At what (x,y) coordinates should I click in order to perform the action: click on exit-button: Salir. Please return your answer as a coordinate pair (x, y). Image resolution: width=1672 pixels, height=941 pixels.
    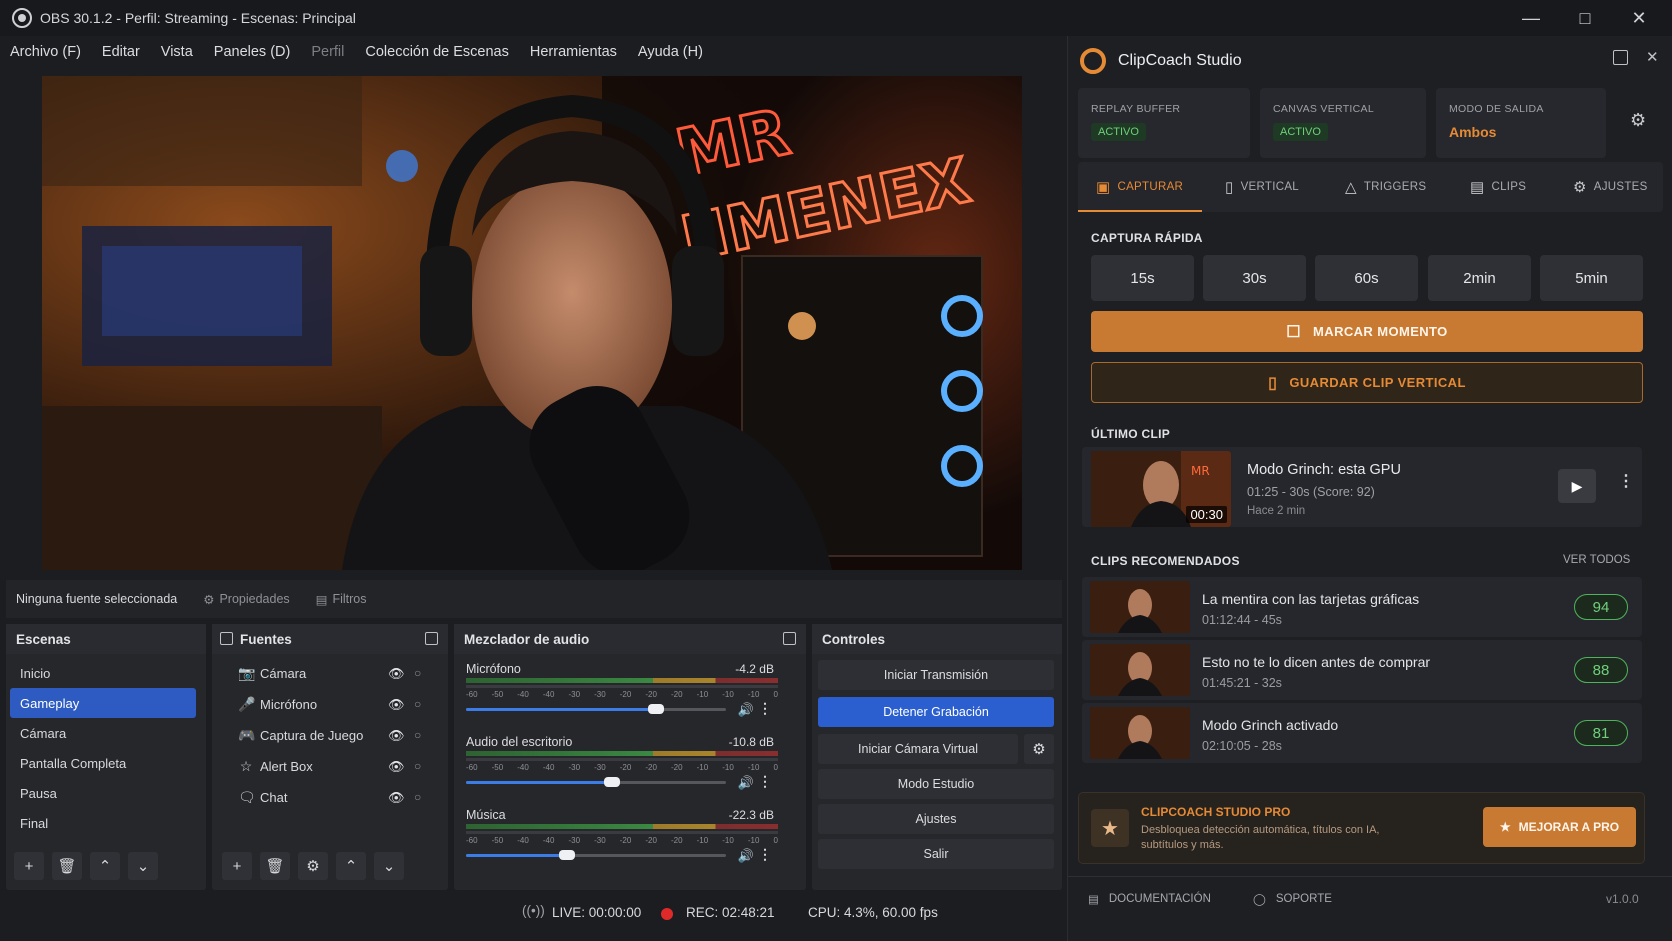
    Looking at the image, I should click on (936, 854).